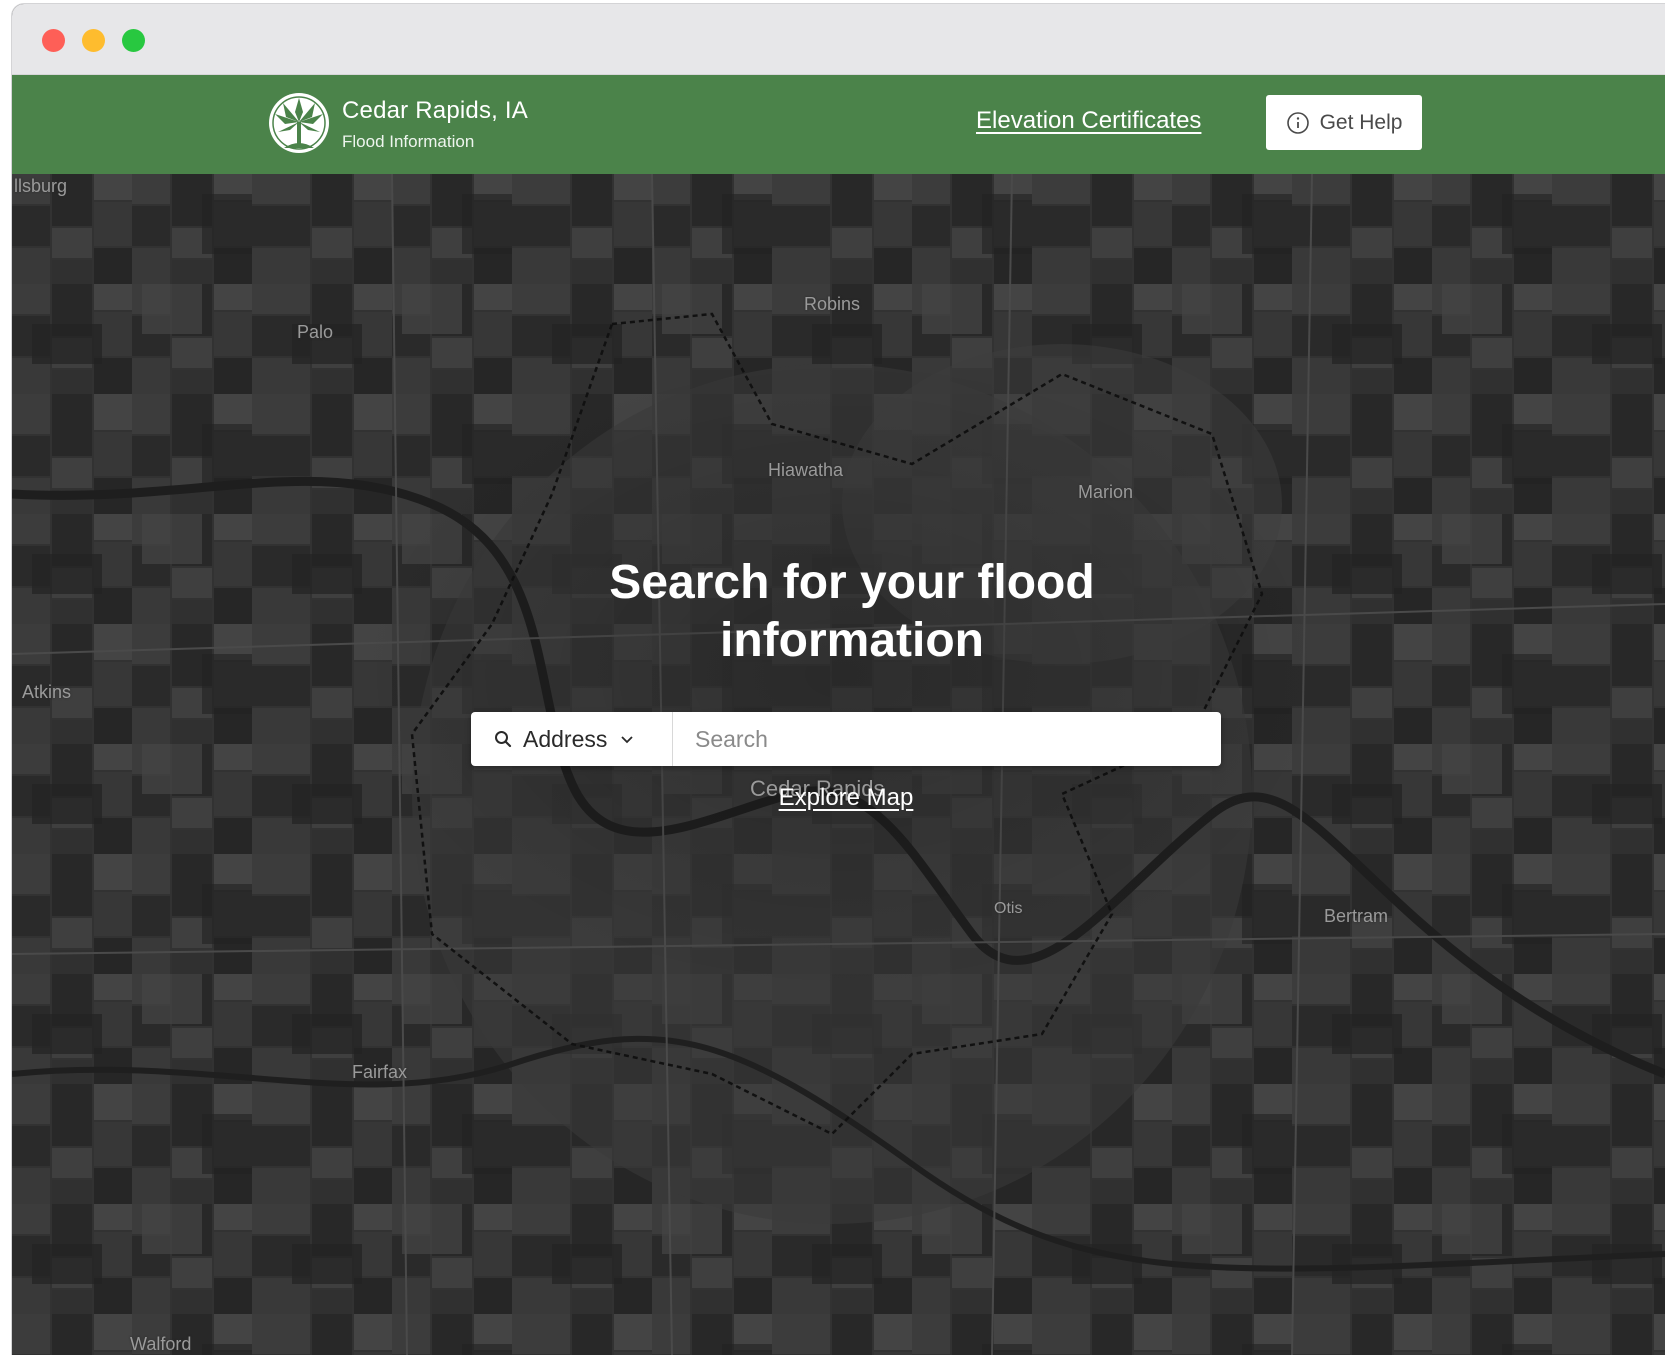 The width and height of the screenshot is (1665, 1355). Describe the element at coordinates (503, 739) in the screenshot. I see `search-icon` at that location.